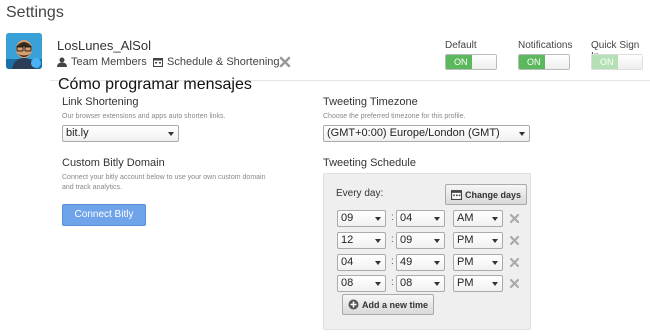 The height and width of the screenshot is (336, 650). Describe the element at coordinates (370, 102) in the screenshot. I see `timezone-title: Tweeting Timezone` at that location.